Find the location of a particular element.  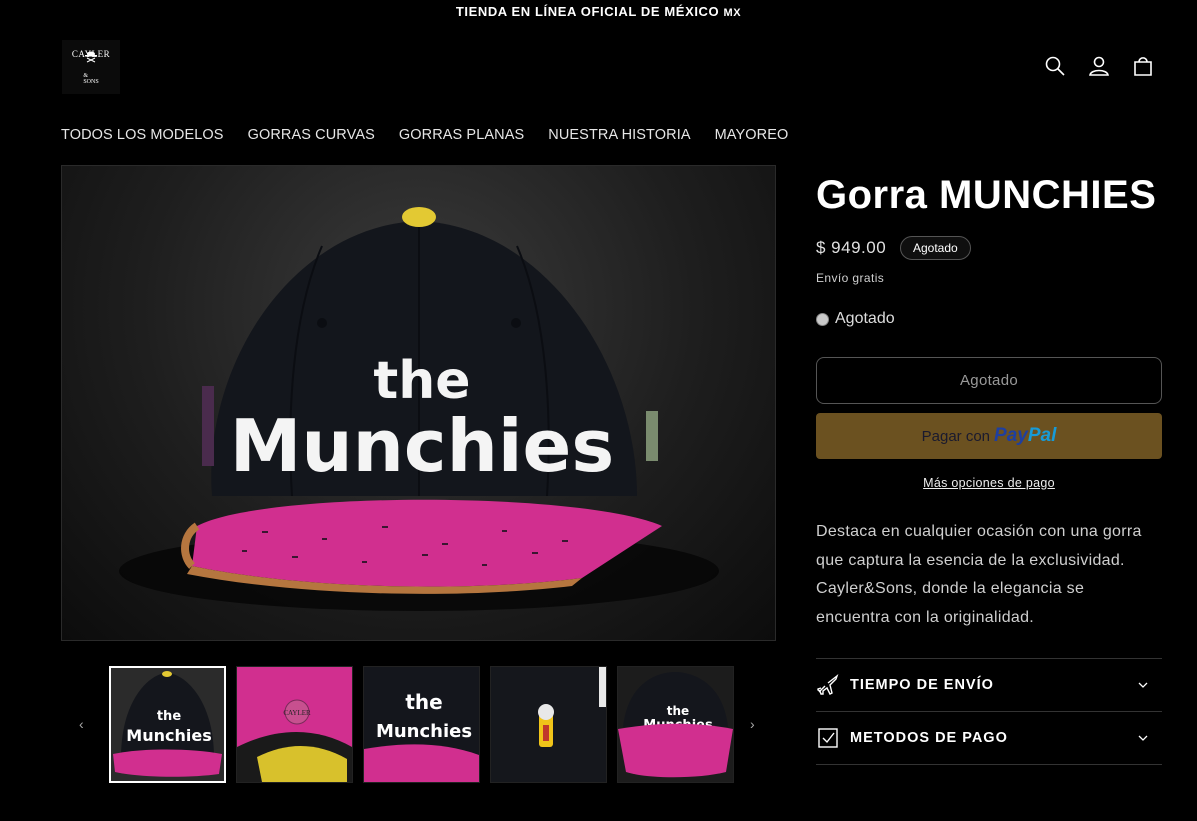

announcement-bar: TIENDA EN LÍNEA OFICIAL DE MÉXICO MX is located at coordinates (598, 12).